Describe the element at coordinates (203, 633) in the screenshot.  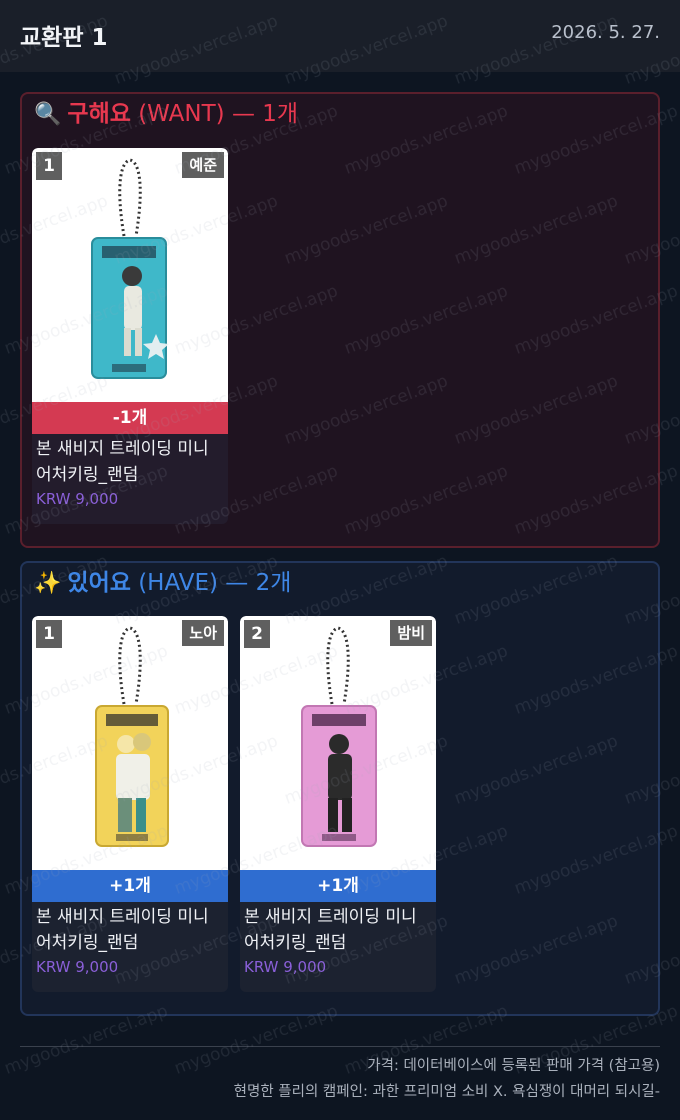
I see `owner-badge: 노아` at that location.